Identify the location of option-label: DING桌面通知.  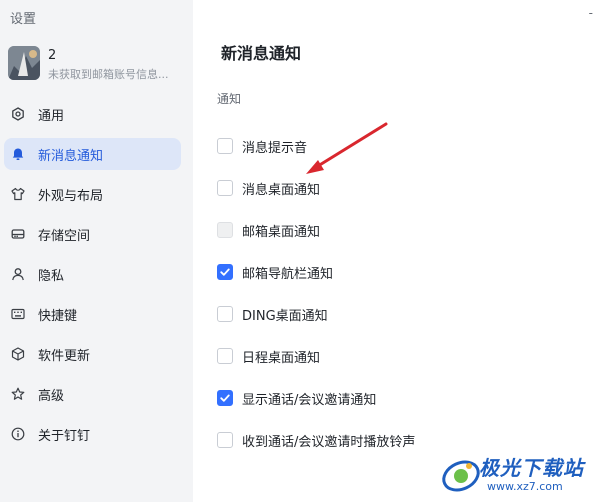
(285, 316).